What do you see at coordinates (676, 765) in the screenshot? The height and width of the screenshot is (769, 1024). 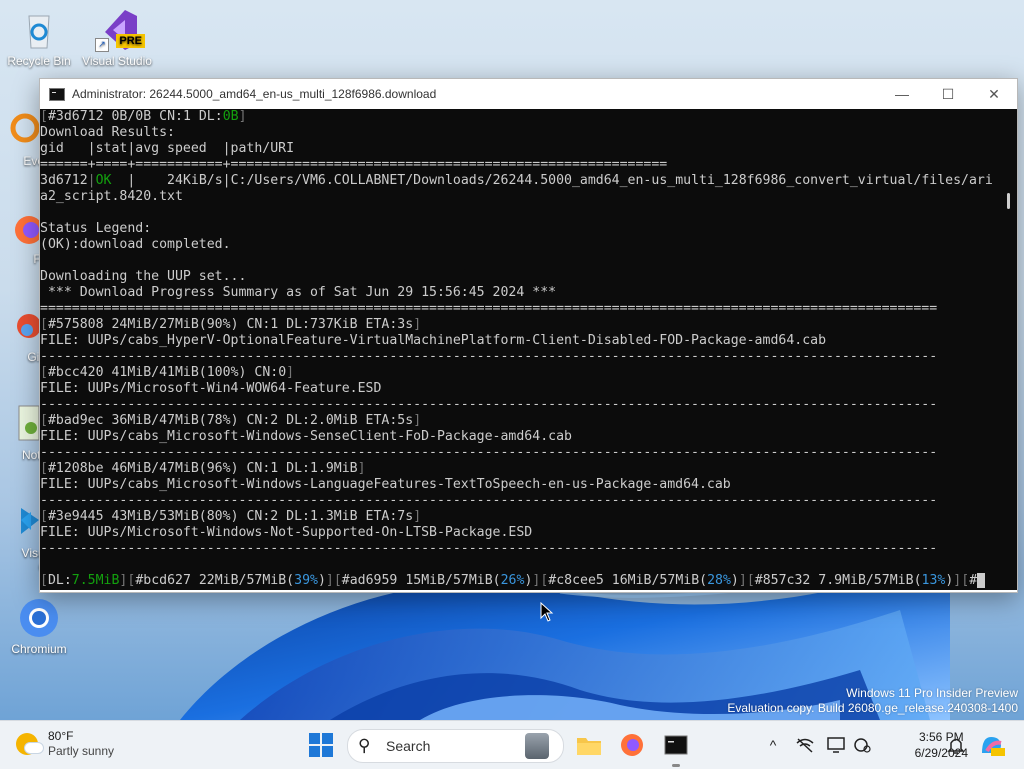 I see `running-indicator` at bounding box center [676, 765].